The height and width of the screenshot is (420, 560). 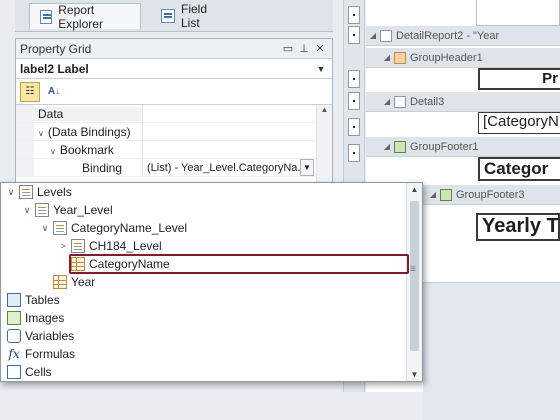 I want to click on table-field-icon, so click(x=60, y=282).